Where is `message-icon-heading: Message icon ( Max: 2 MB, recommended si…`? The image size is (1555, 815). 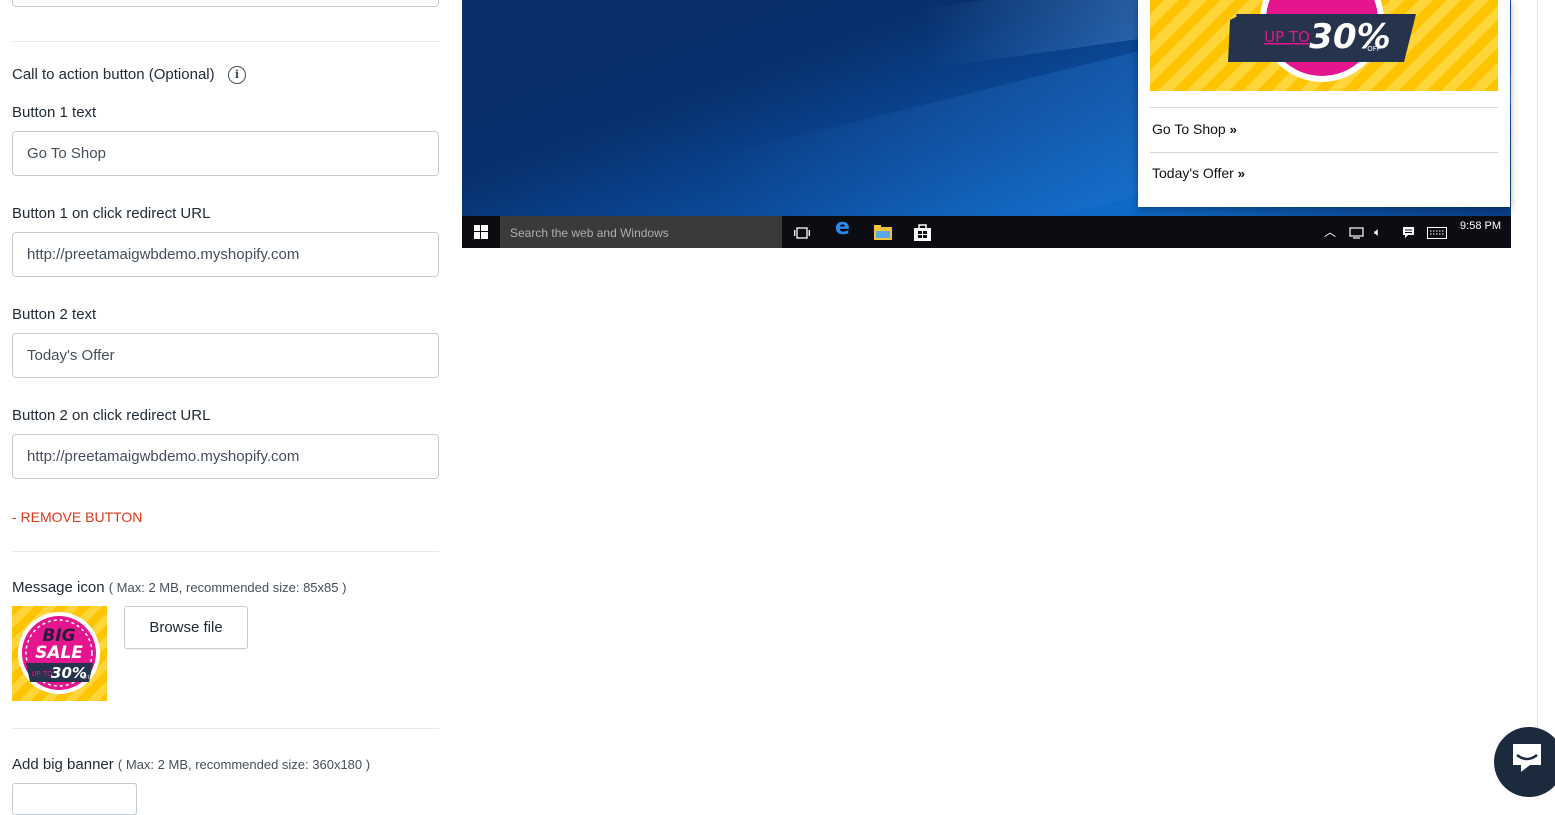
message-icon-heading: Message icon ( Max: 2 MB, recommended si… is located at coordinates (179, 588).